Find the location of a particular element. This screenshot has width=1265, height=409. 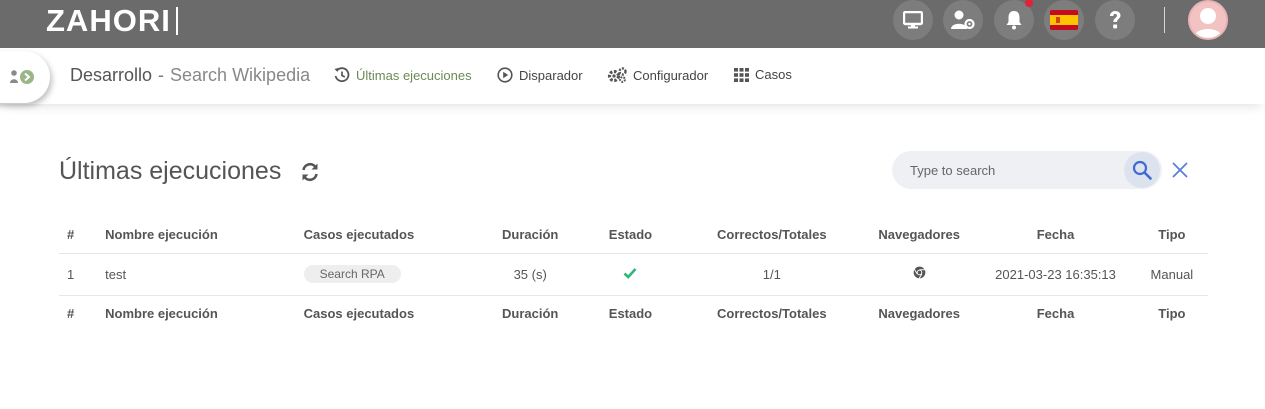

user-settings-button is located at coordinates (963, 20).